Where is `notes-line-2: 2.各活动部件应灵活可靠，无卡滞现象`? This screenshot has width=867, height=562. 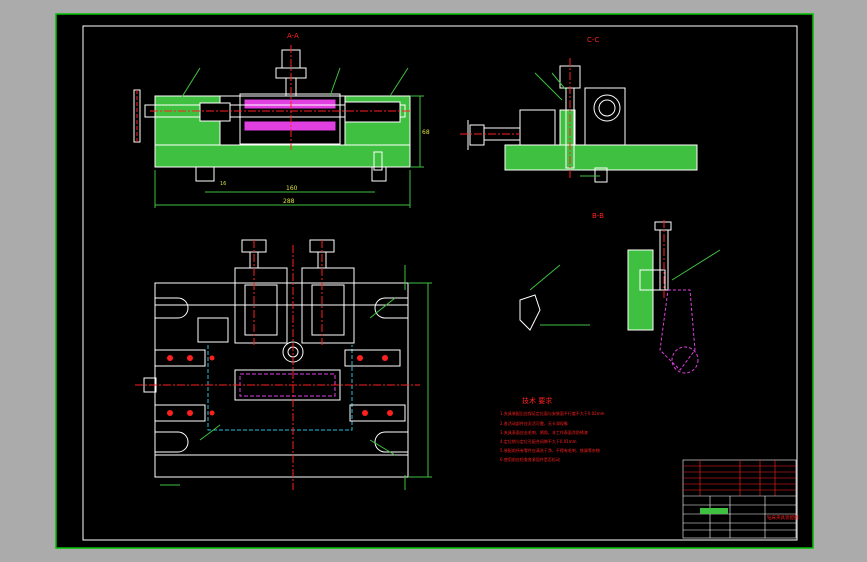 notes-line-2: 2.各活动部件应灵活可靠，无卡滞现象 is located at coordinates (534, 423).